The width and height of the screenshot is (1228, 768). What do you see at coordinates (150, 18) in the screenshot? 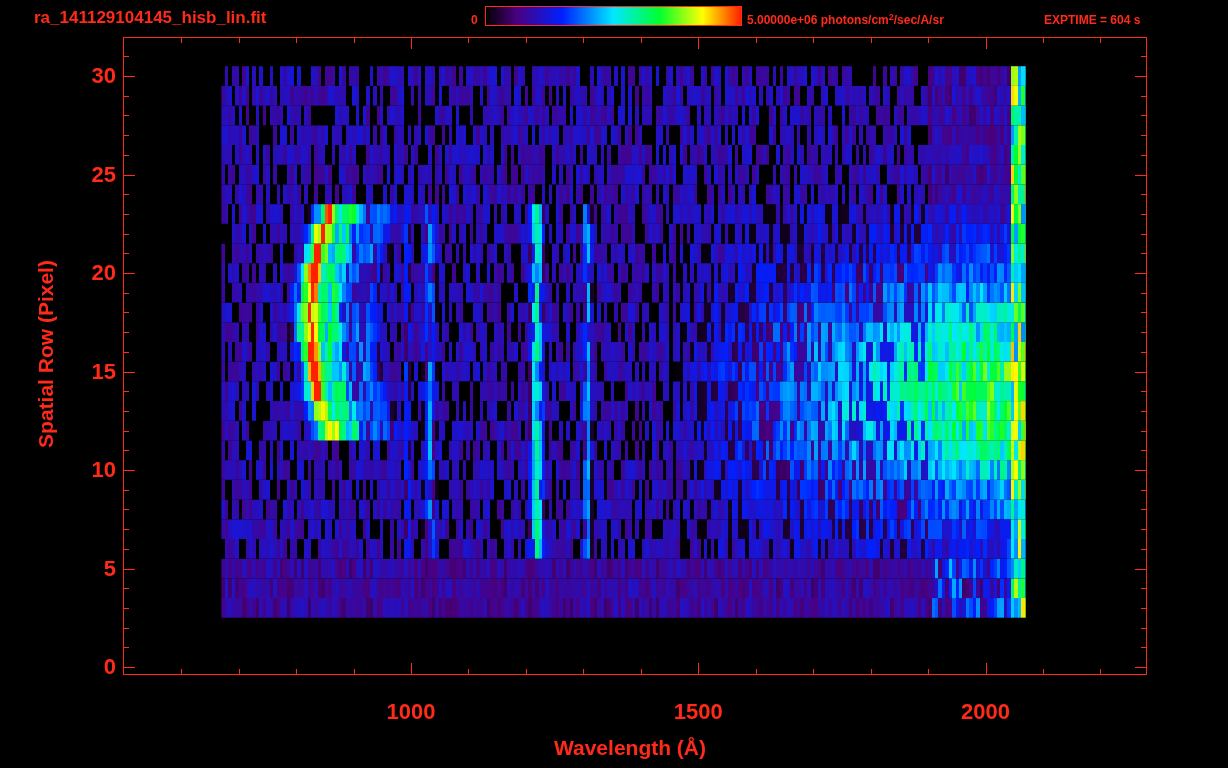
I see `file-title: ra_141129104145_hisb_lin.fit` at bounding box center [150, 18].